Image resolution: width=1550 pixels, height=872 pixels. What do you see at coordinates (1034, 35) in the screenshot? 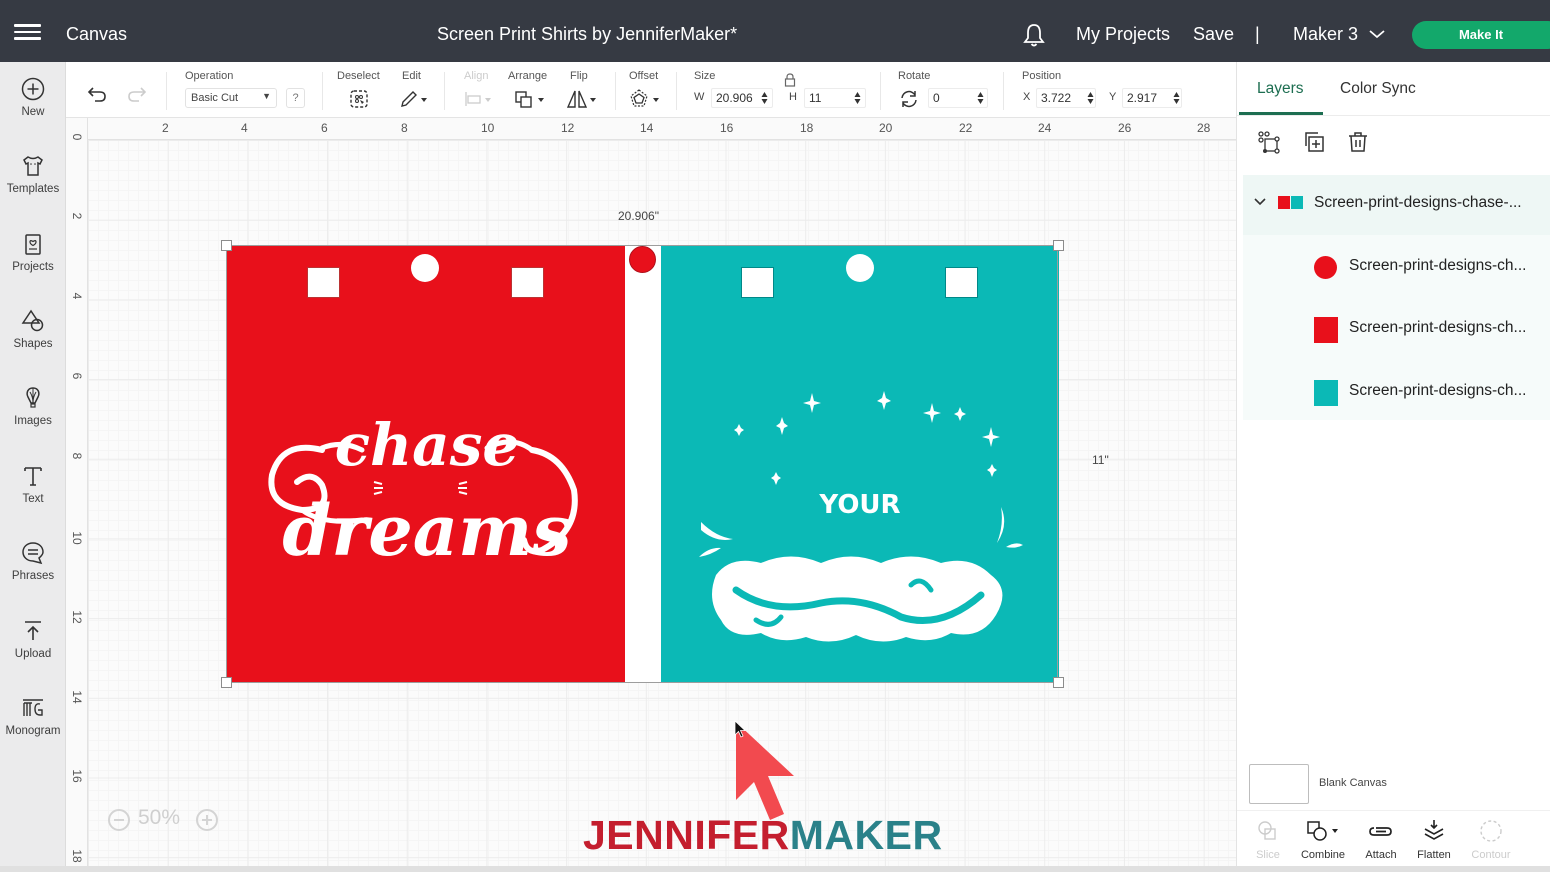
I see `notification-bell-icon` at bounding box center [1034, 35].